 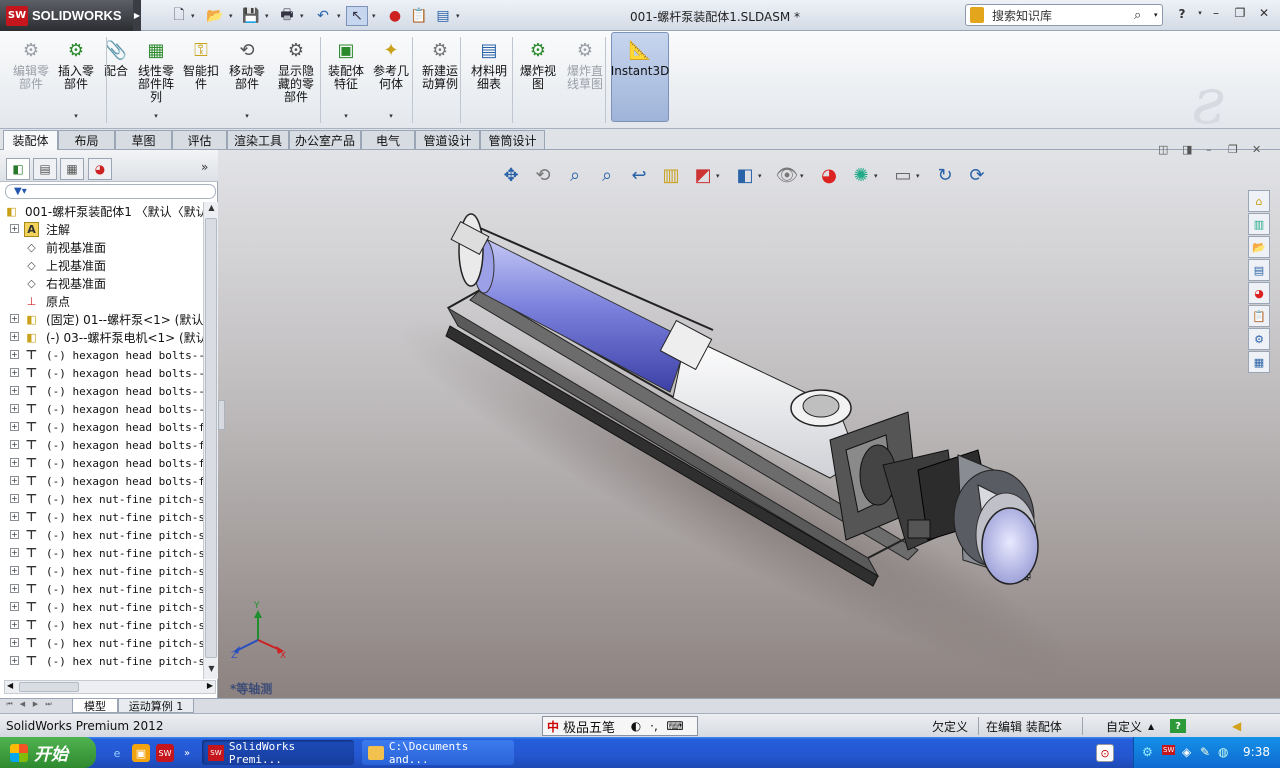 I want to click on close-icon: ✕, so click(x=1264, y=15).